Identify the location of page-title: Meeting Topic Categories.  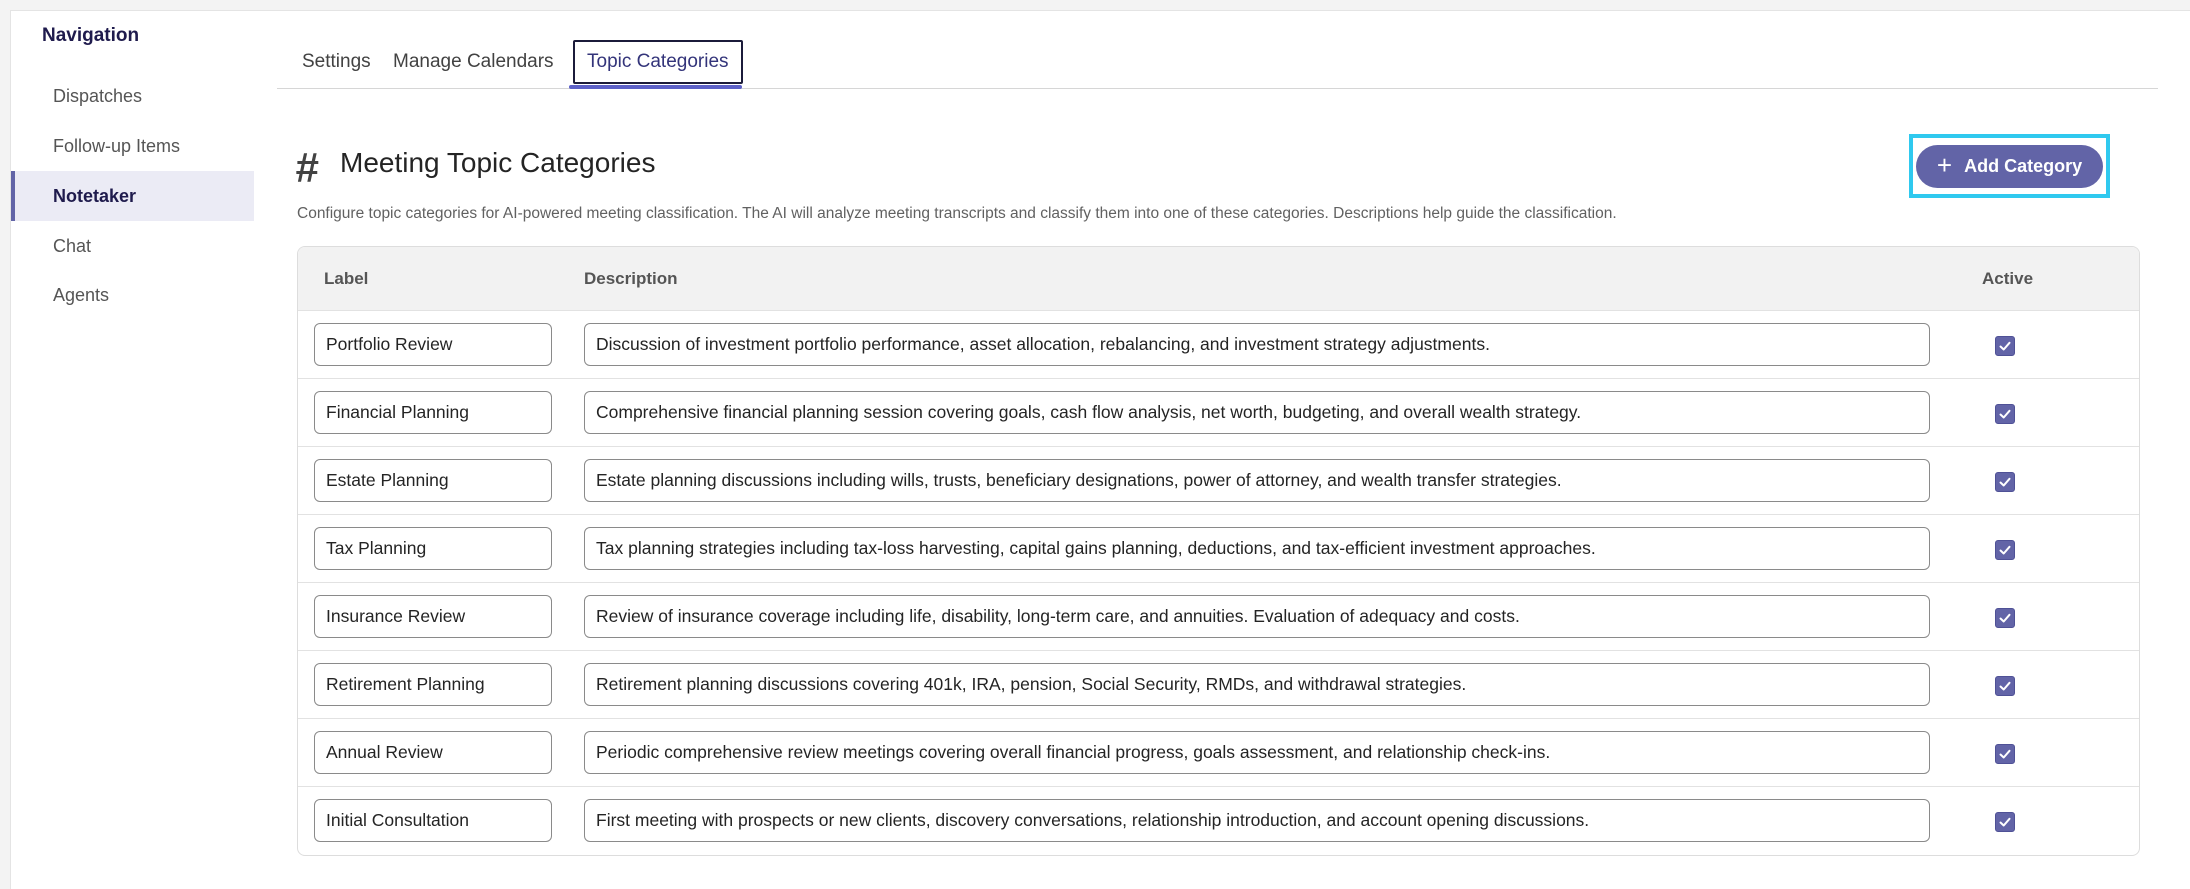
(498, 162).